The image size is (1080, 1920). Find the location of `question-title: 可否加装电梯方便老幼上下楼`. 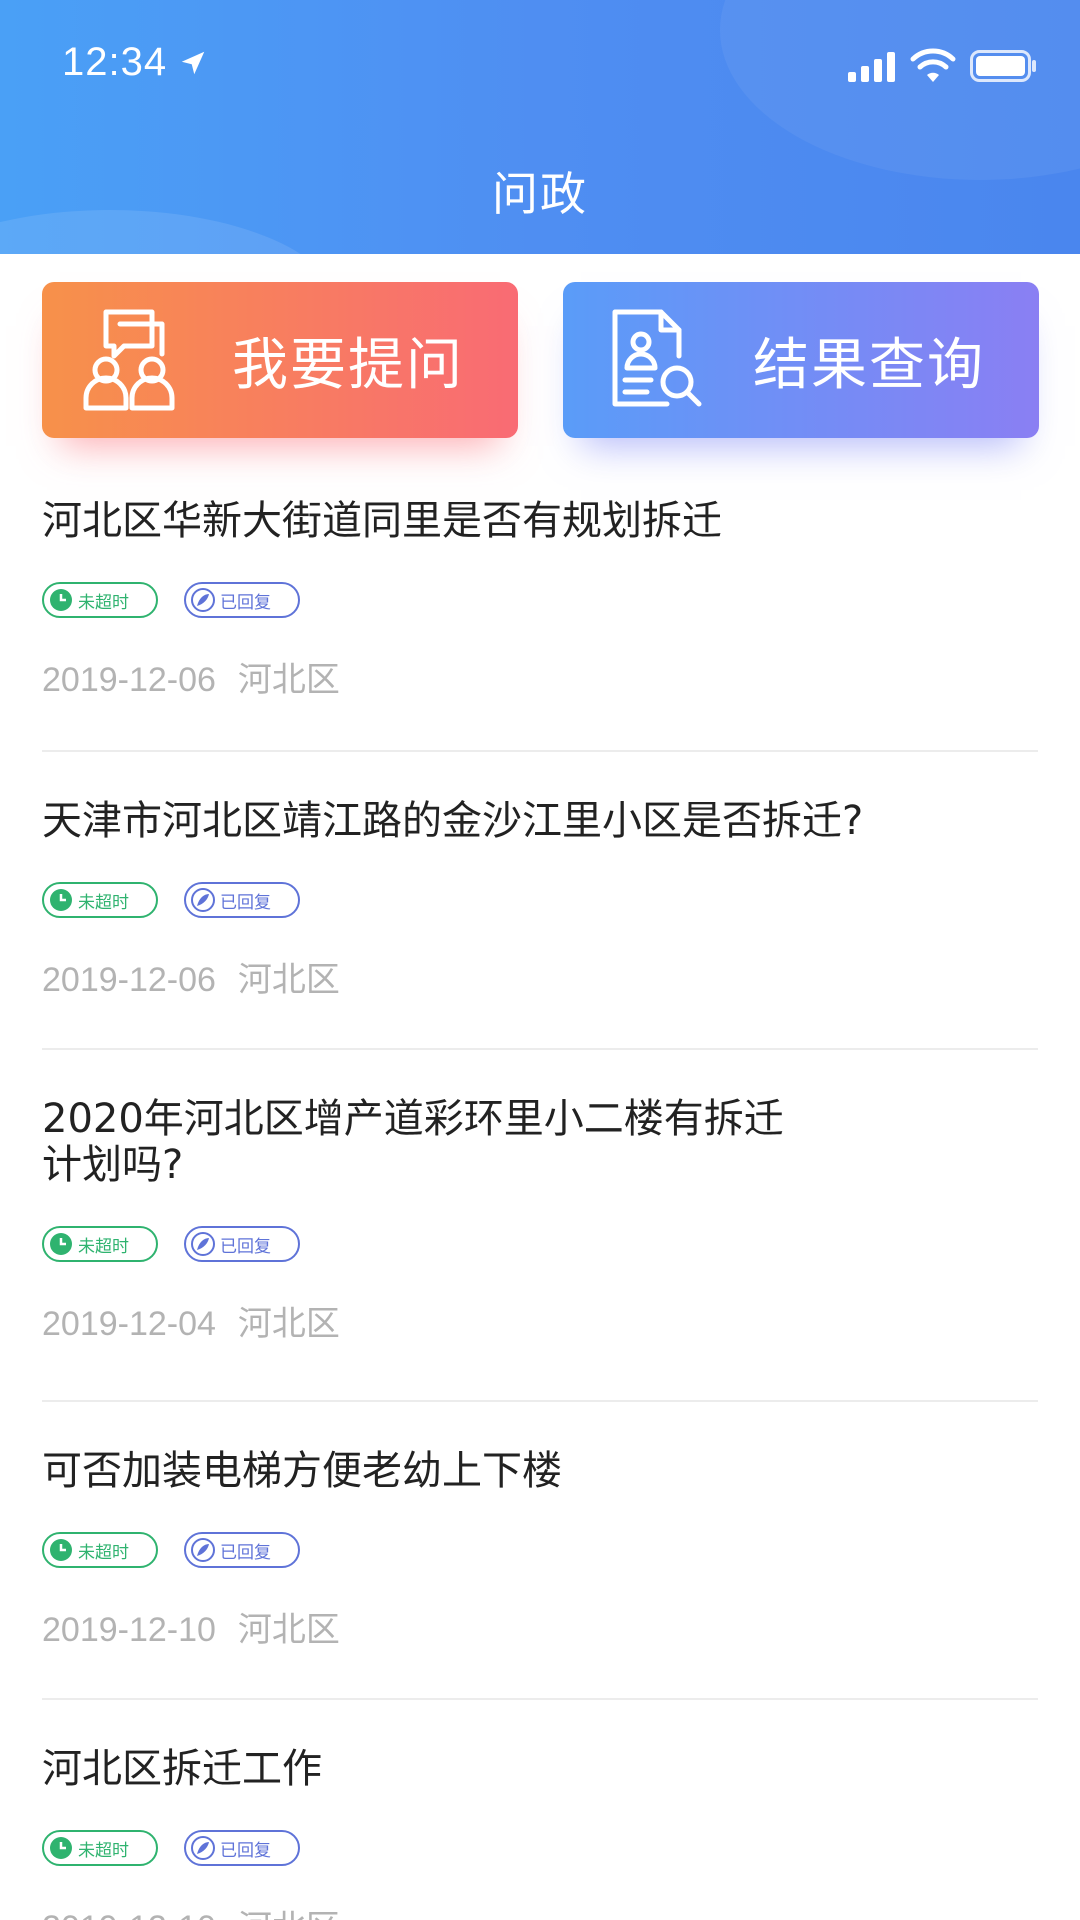

question-title: 可否加装电梯方便老幼上下楼 is located at coordinates (302, 1471).